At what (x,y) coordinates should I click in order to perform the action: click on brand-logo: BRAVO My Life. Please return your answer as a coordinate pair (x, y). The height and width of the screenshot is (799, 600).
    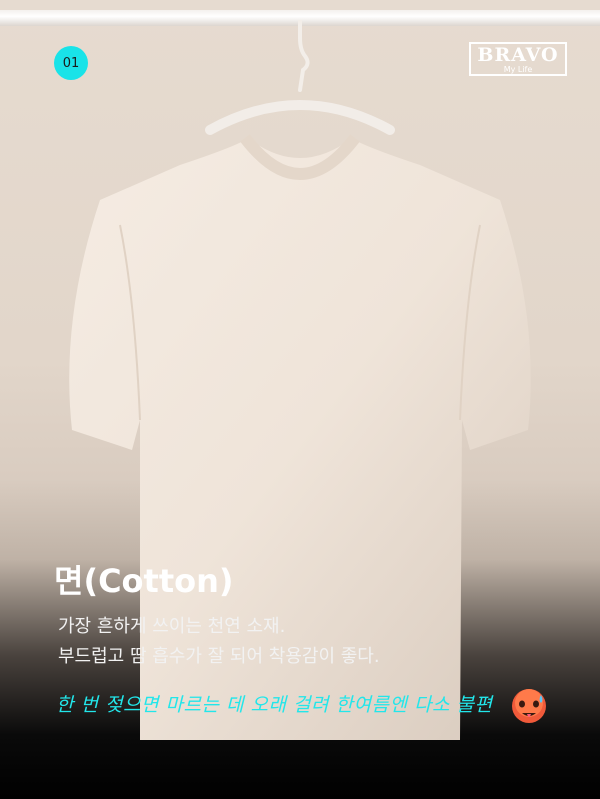
    Looking at the image, I should click on (518, 59).